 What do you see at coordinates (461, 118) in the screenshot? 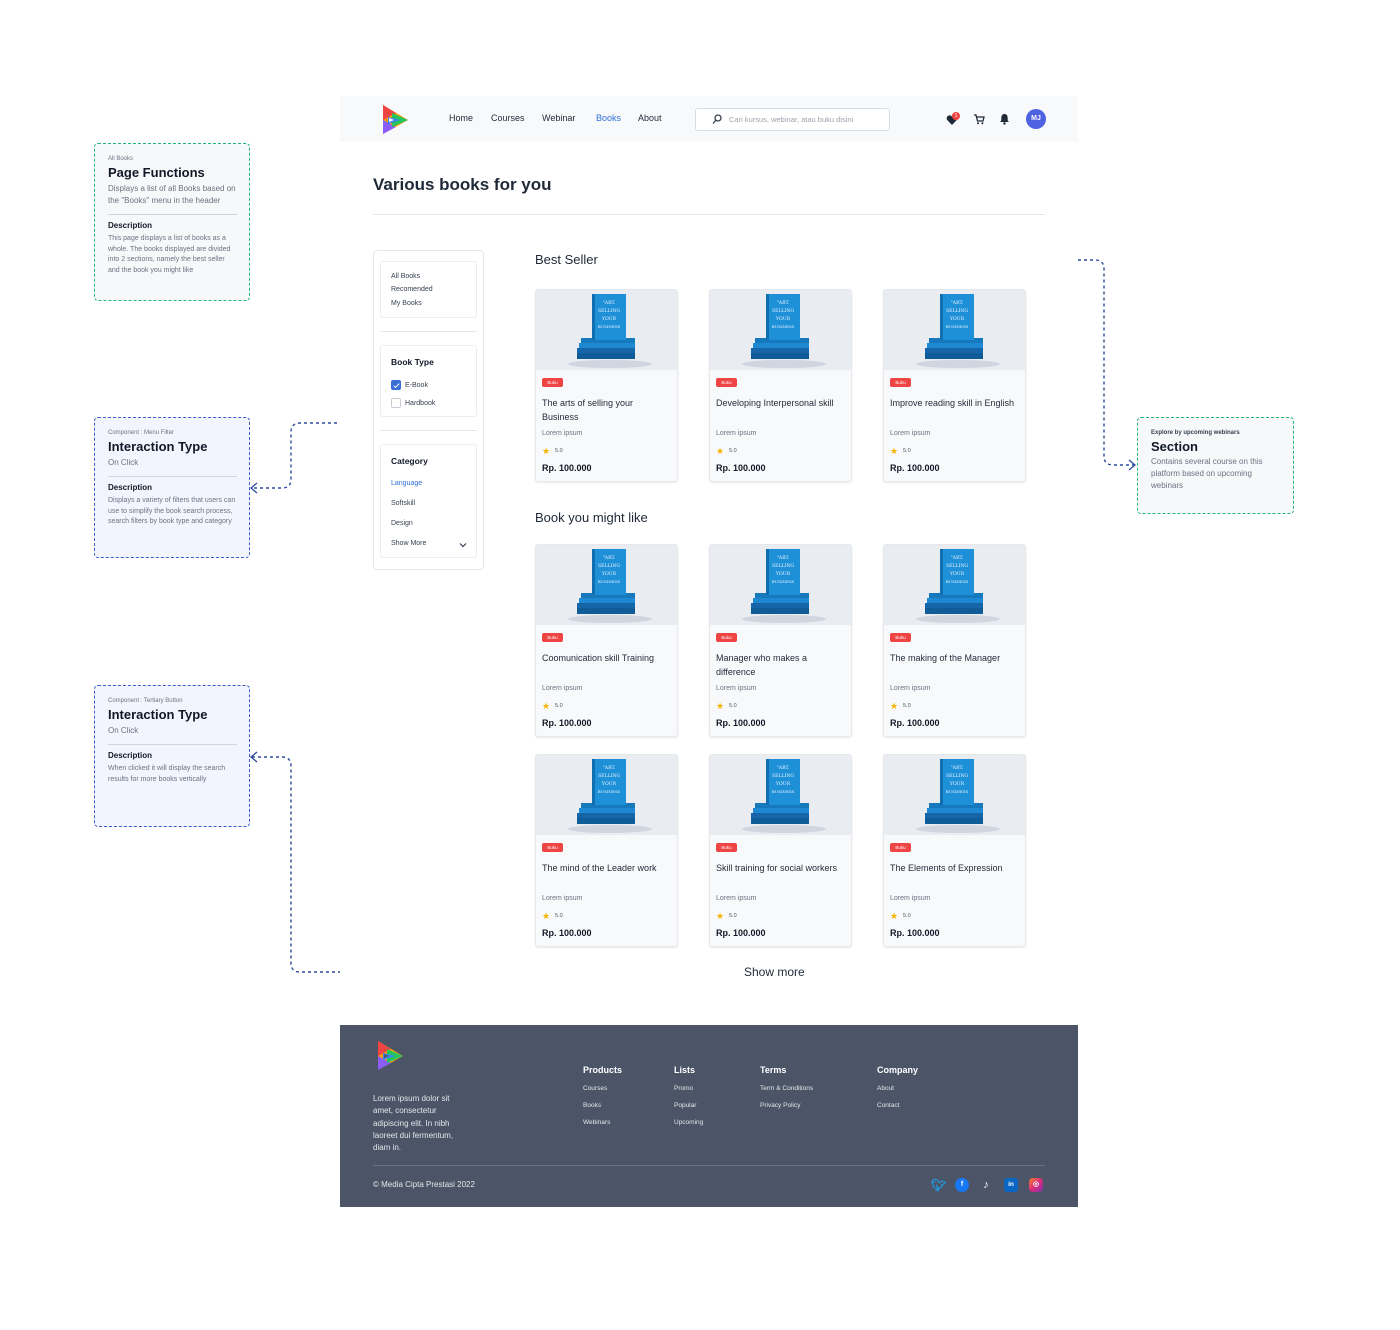
I see `nav-home: Home` at bounding box center [461, 118].